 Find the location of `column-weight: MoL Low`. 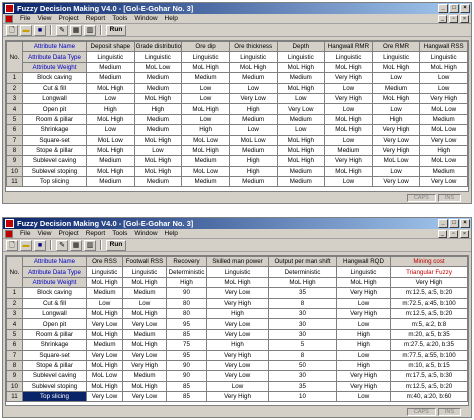

column-weight: MoL Low is located at coordinates (158, 67).